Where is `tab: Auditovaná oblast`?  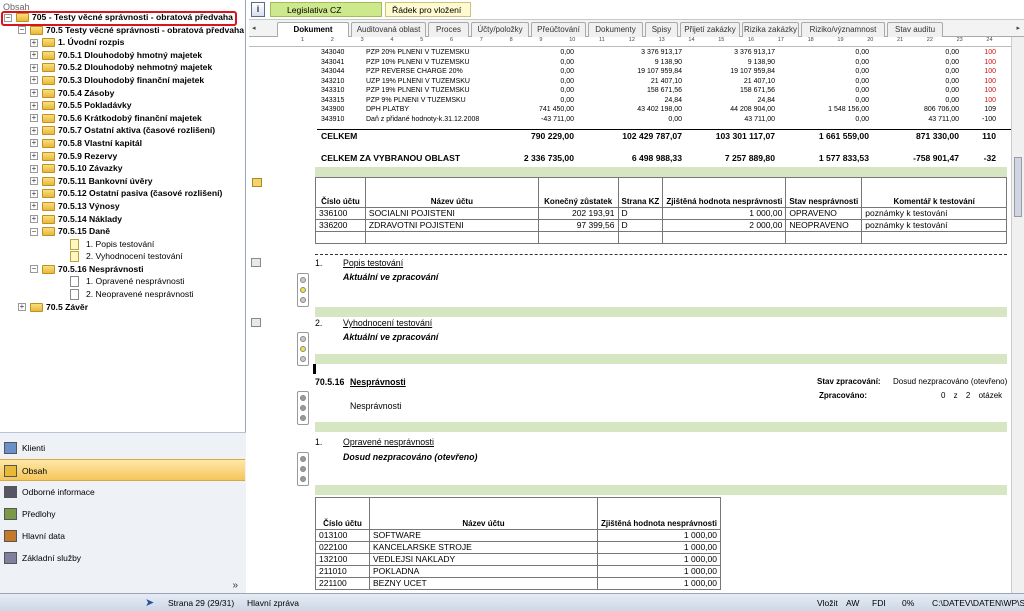 tab: Auditovaná oblast is located at coordinates (388, 29).